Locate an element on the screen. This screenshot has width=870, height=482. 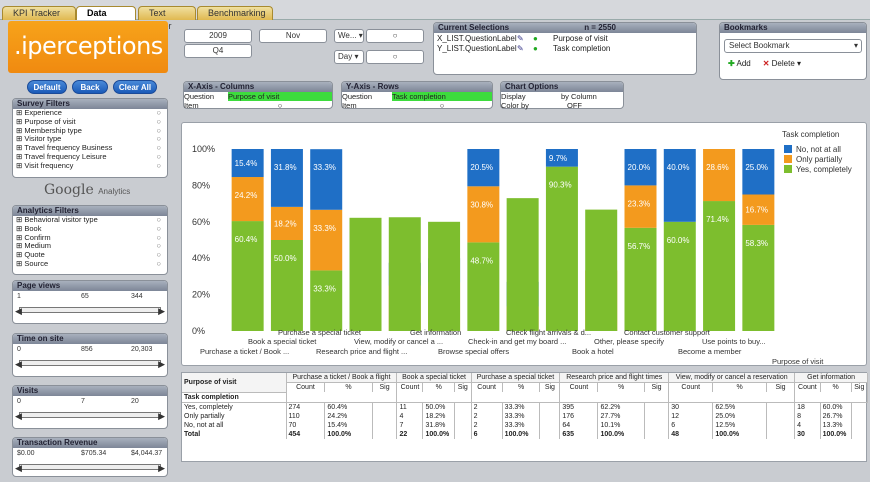
display-select: Display by Column is located at coordinates (562, 96).